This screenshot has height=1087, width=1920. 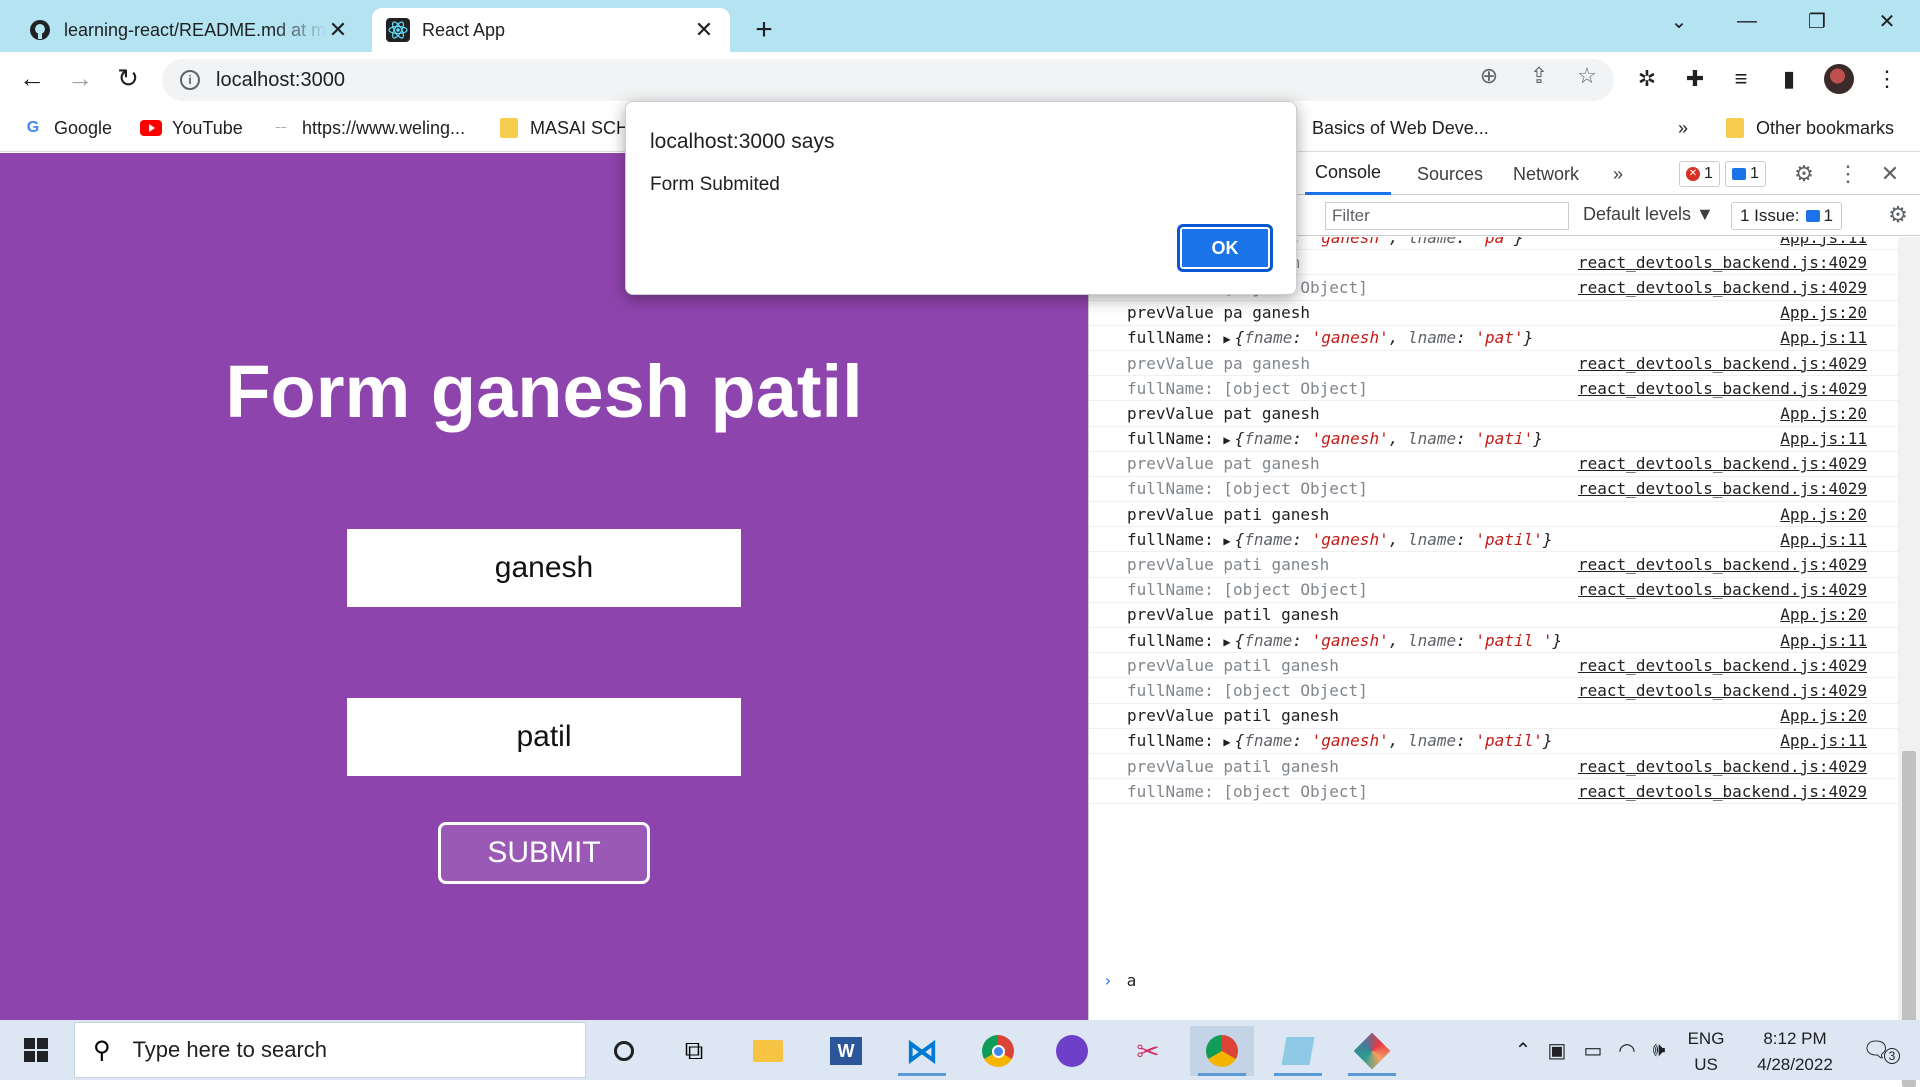 I want to click on address-bar: i, so click(x=888, y=80).